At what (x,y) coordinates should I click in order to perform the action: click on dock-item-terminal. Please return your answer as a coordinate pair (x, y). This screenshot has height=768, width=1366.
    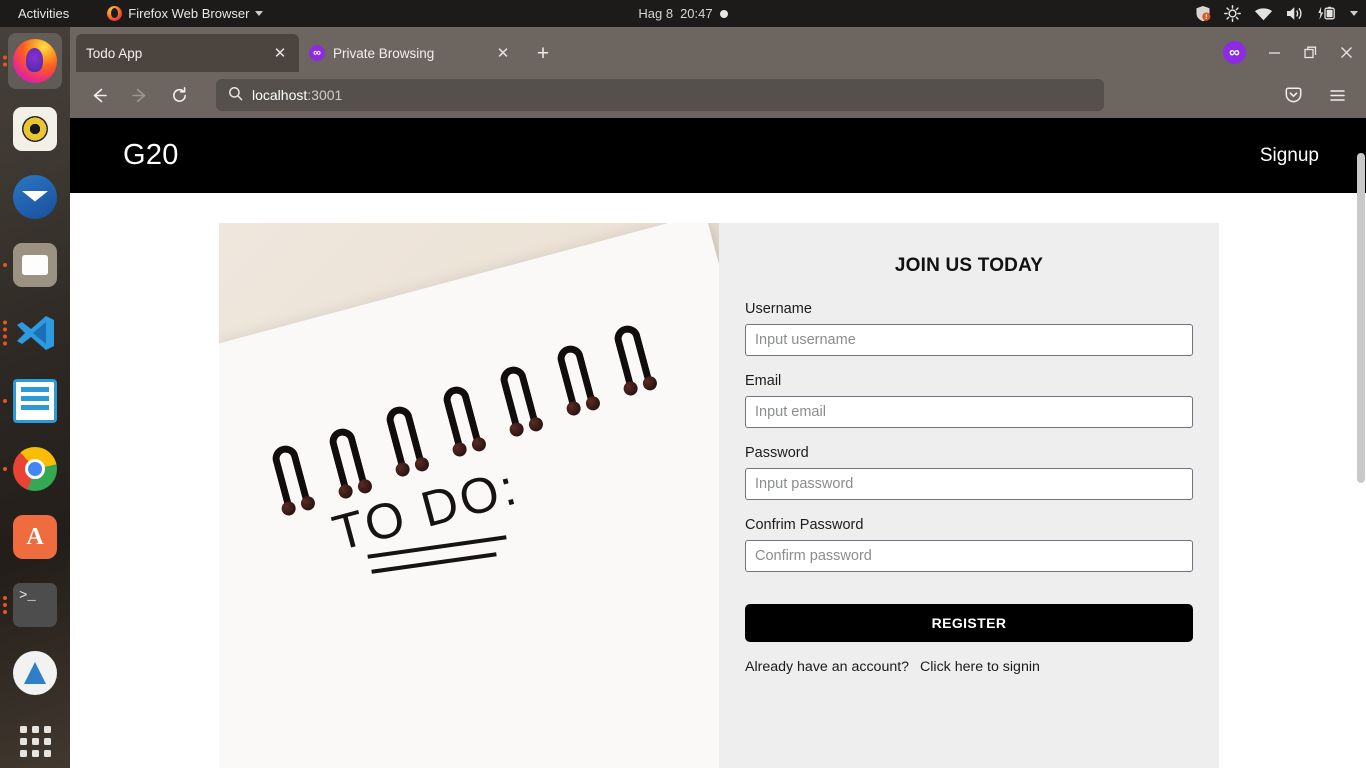
    Looking at the image, I should click on (35, 605).